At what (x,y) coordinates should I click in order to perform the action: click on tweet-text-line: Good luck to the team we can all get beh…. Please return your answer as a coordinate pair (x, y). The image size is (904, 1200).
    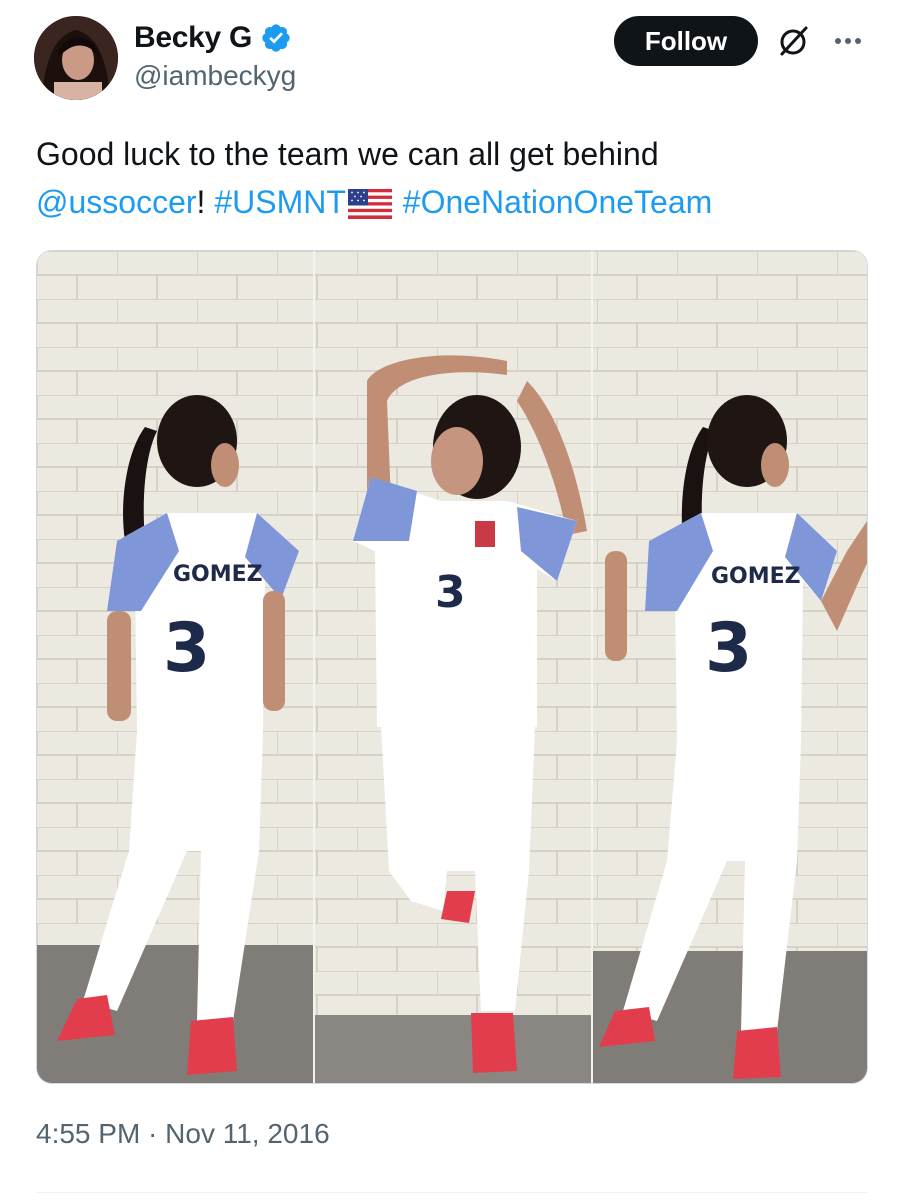
    Looking at the image, I should click on (347, 154).